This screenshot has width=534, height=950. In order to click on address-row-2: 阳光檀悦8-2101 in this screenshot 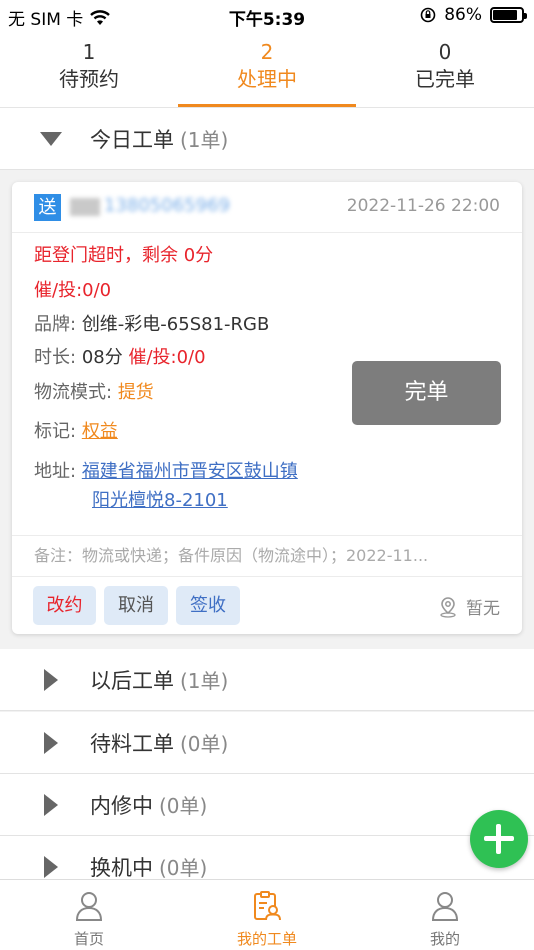, I will do `click(160, 499)`.